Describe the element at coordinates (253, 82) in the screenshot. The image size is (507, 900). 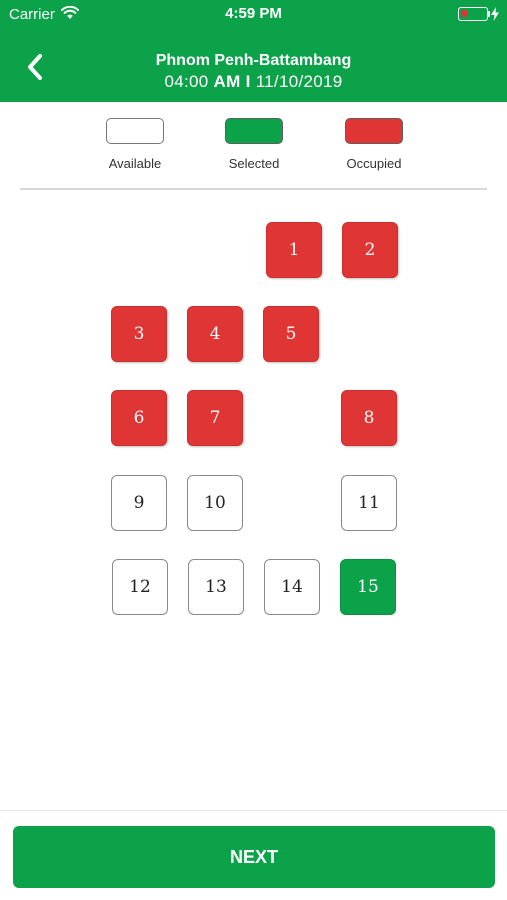
I see `departure-info: 04:00 AM I 11/10/2019` at that location.